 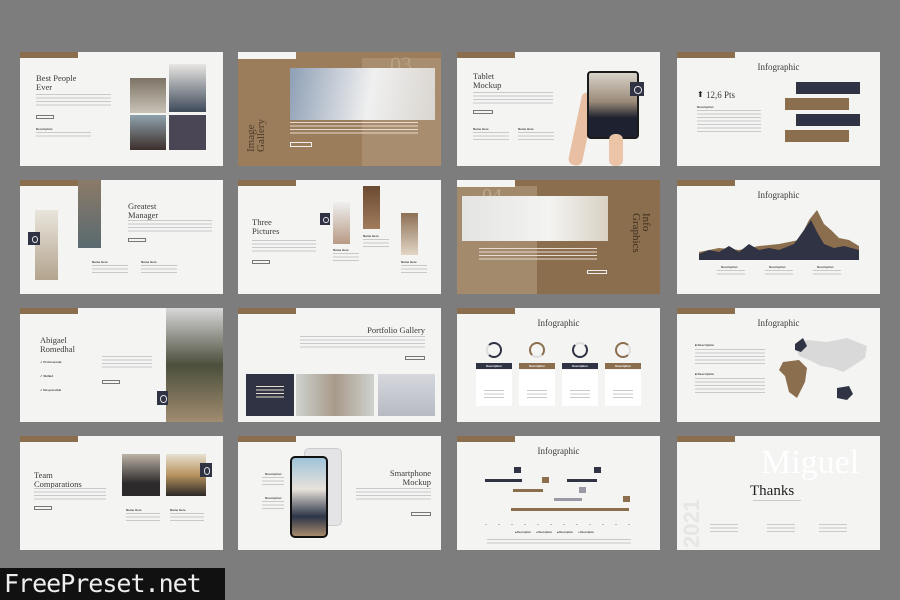 What do you see at coordinates (558, 109) in the screenshot?
I see `slide-tablet-mockup: Tablet Mockup Name Here Name Here` at bounding box center [558, 109].